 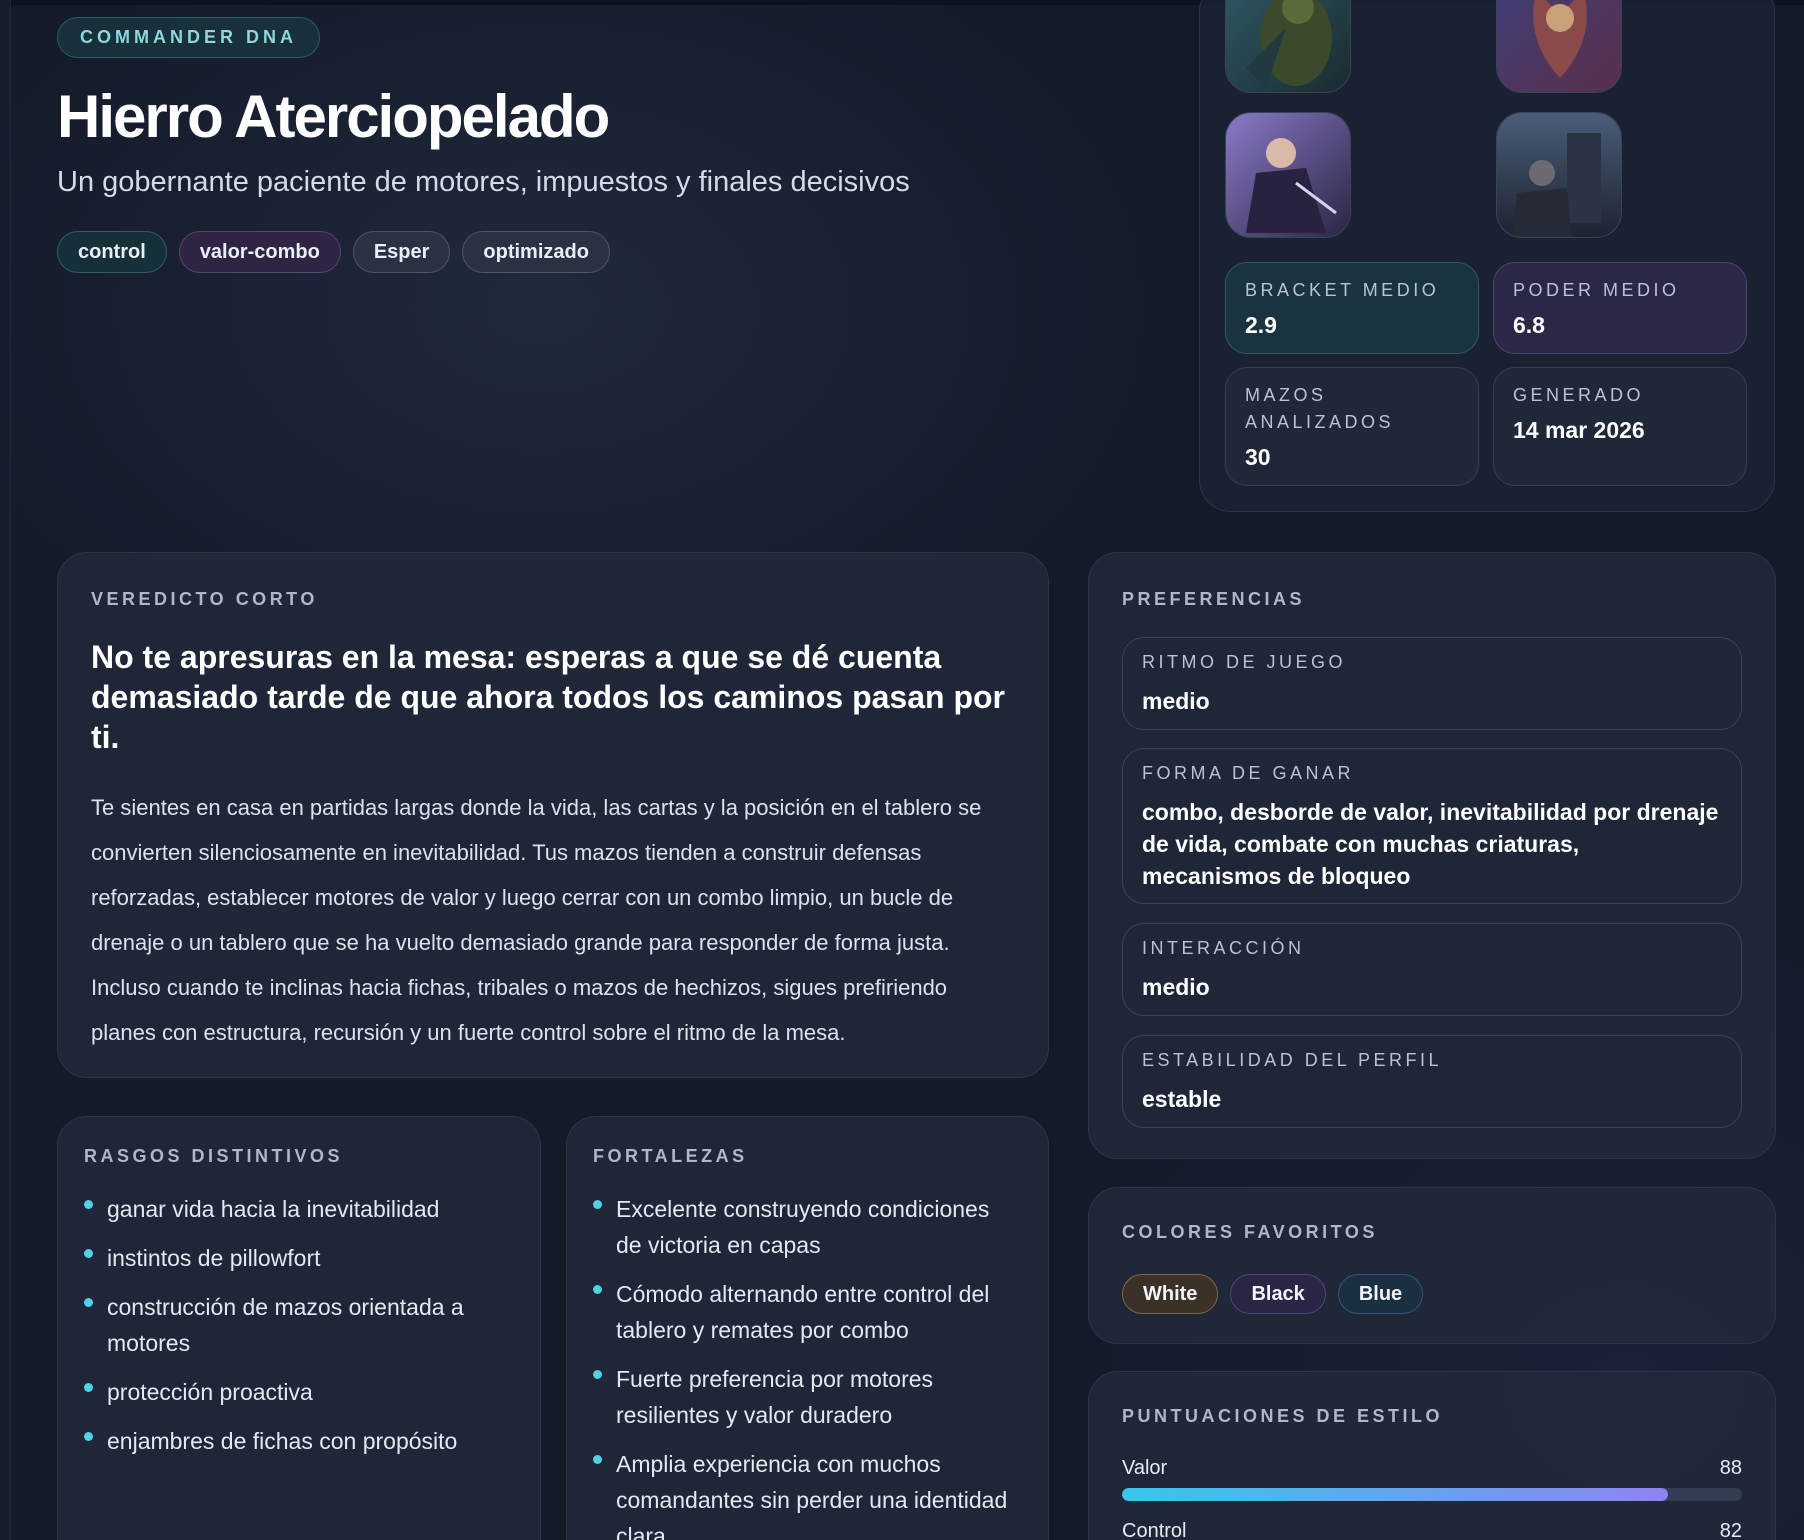 I want to click on list-item: protección proactiva, so click(x=294, y=1392).